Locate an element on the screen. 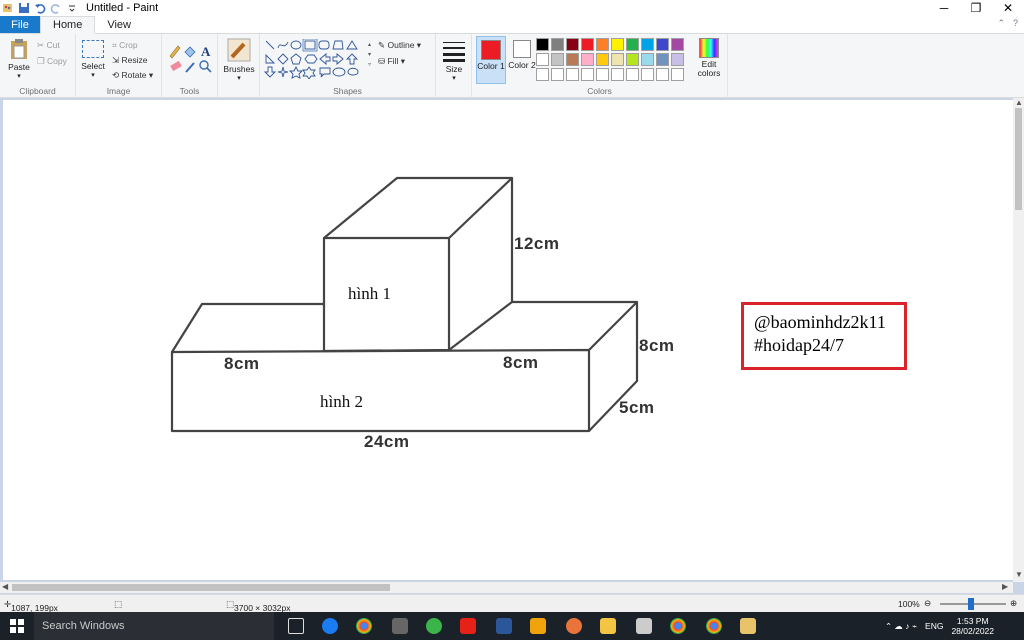 This screenshot has width=1024, height=640. crop-button: ⌗ Crop is located at coordinates (125, 45).